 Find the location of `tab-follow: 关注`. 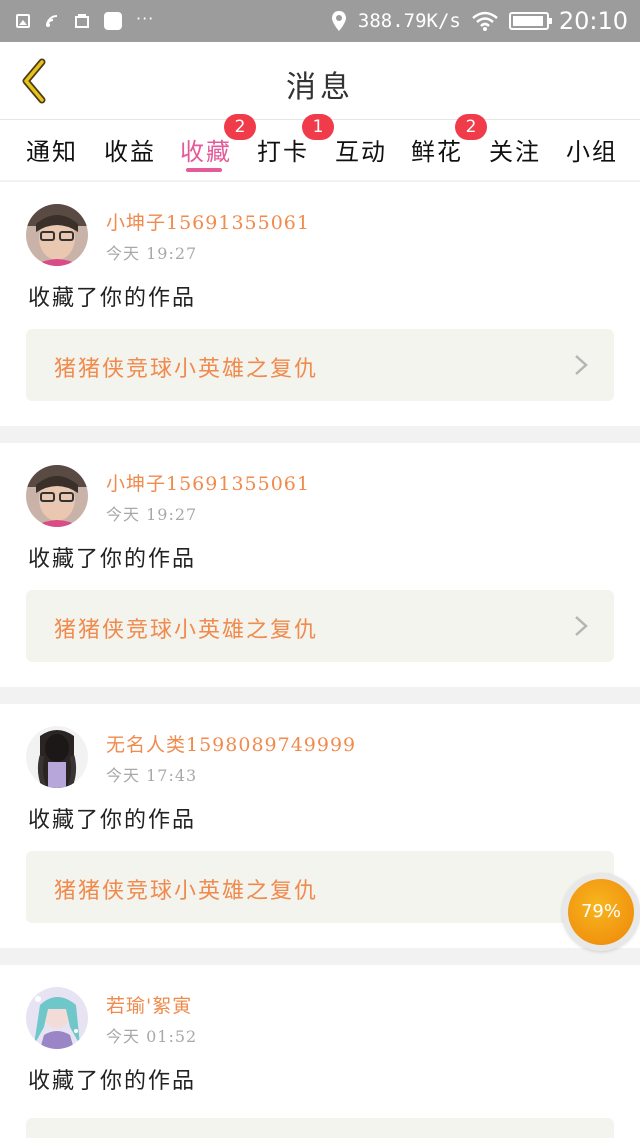

tab-follow: 关注 is located at coordinates (515, 149).